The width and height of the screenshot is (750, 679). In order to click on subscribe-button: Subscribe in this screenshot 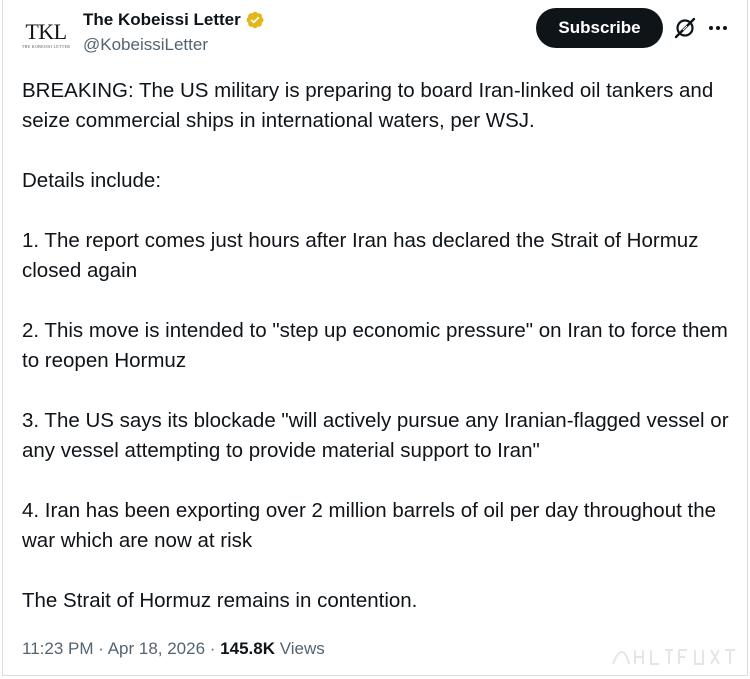, I will do `click(599, 28)`.